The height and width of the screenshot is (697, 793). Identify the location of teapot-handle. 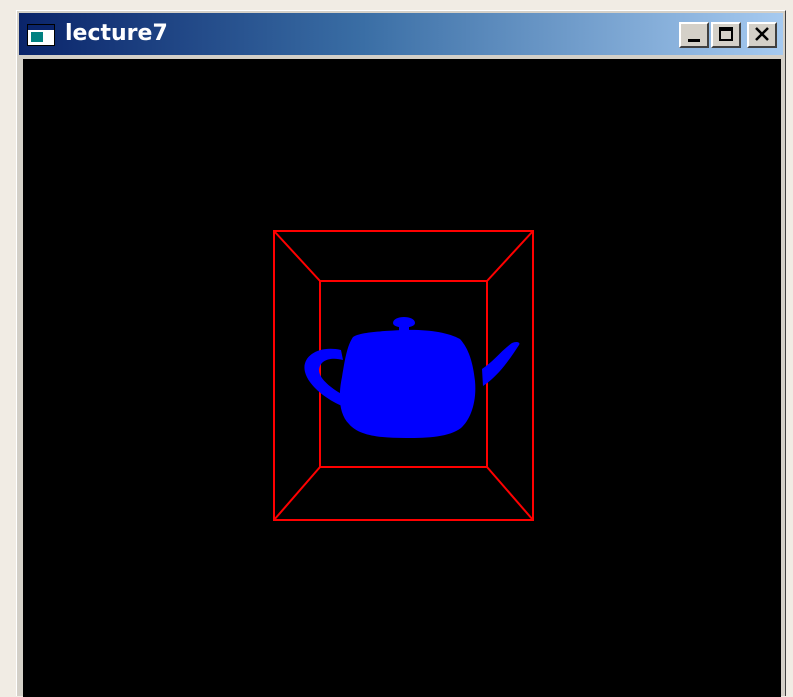
(324, 377).